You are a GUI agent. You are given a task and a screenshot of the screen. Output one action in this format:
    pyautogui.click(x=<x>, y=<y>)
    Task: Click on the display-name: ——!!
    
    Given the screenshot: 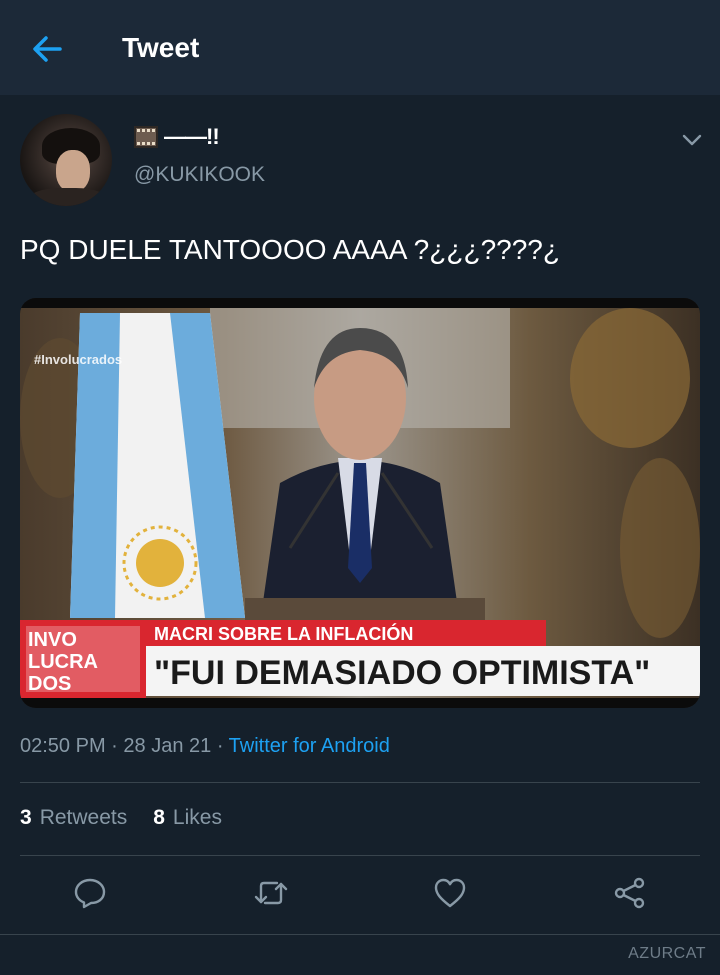 What is the action you would take?
    pyautogui.click(x=192, y=136)
    